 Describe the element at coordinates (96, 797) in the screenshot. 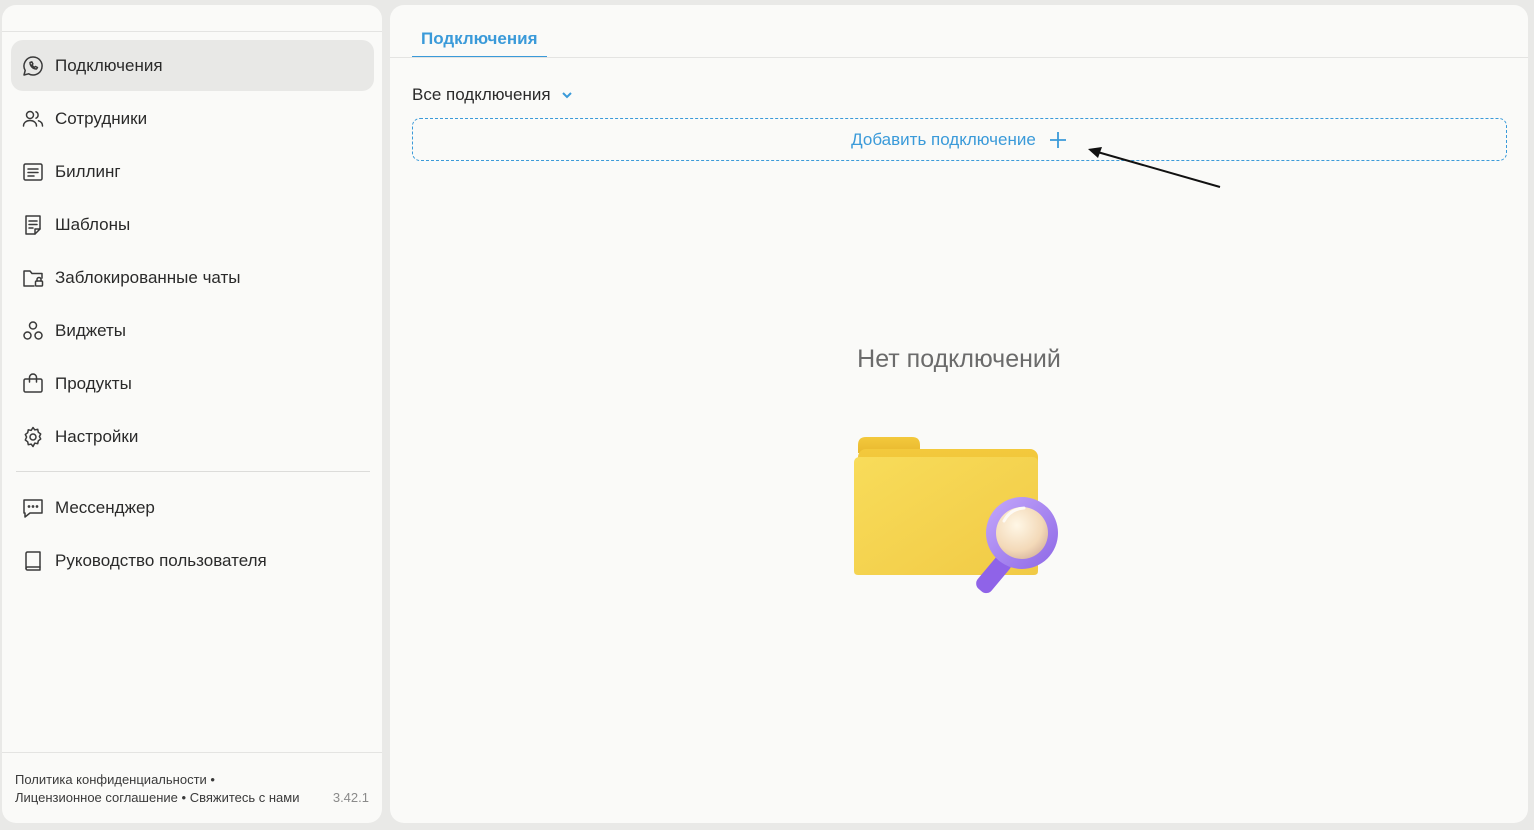

I see `license-agreement-link: Лицензионное соглашение` at that location.